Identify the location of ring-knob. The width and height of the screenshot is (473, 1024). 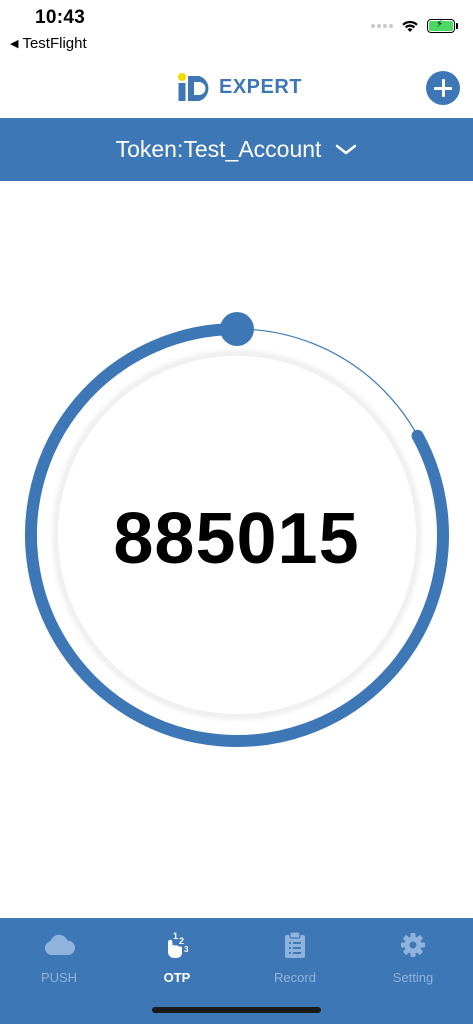
(237, 329).